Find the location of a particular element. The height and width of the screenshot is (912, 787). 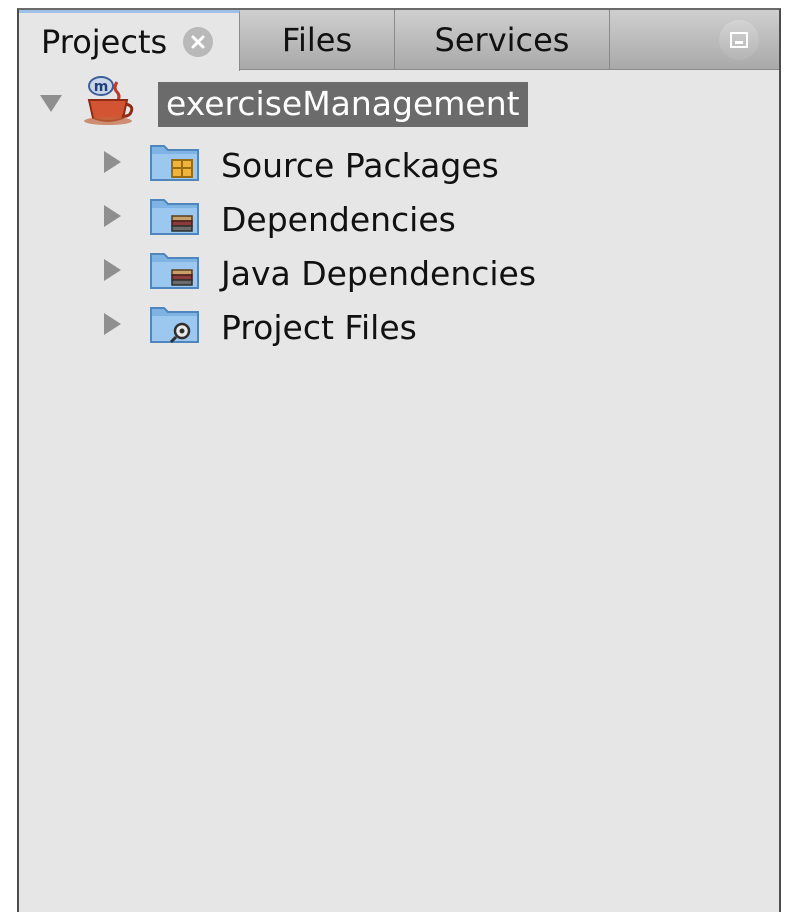

dependencies-folder-icon is located at coordinates (175, 217).